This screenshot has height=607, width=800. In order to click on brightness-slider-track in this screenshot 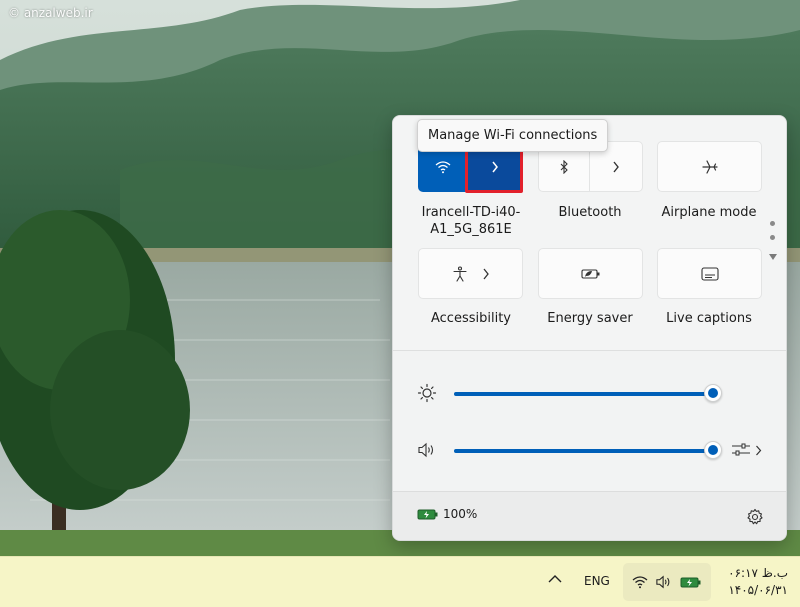, I will do `click(583, 394)`.